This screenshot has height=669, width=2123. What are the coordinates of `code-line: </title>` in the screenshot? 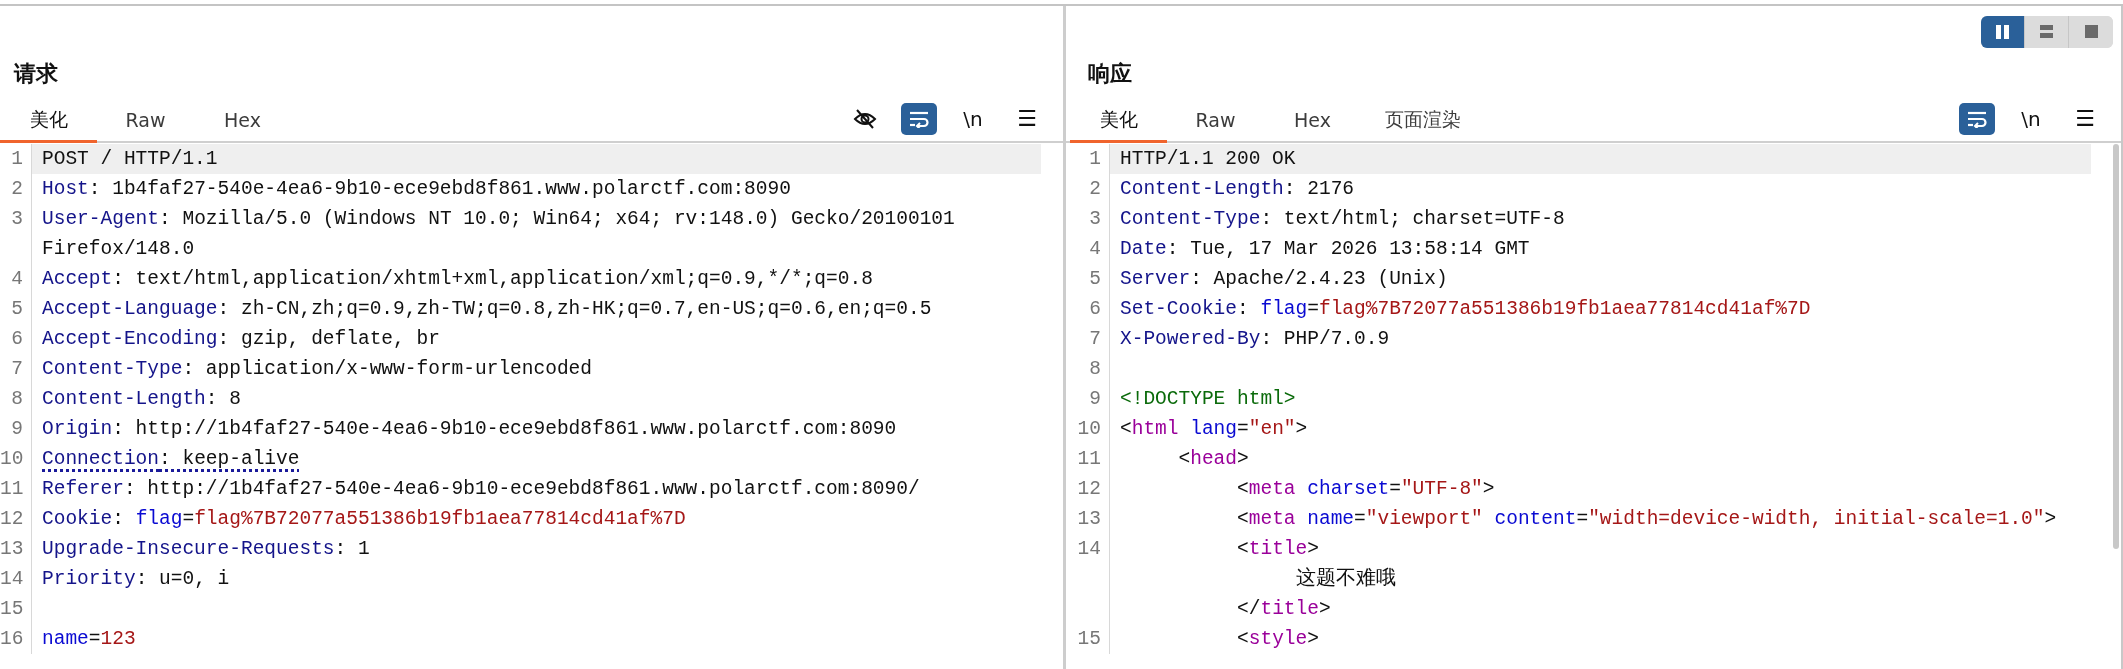 It's located at (1284, 609).